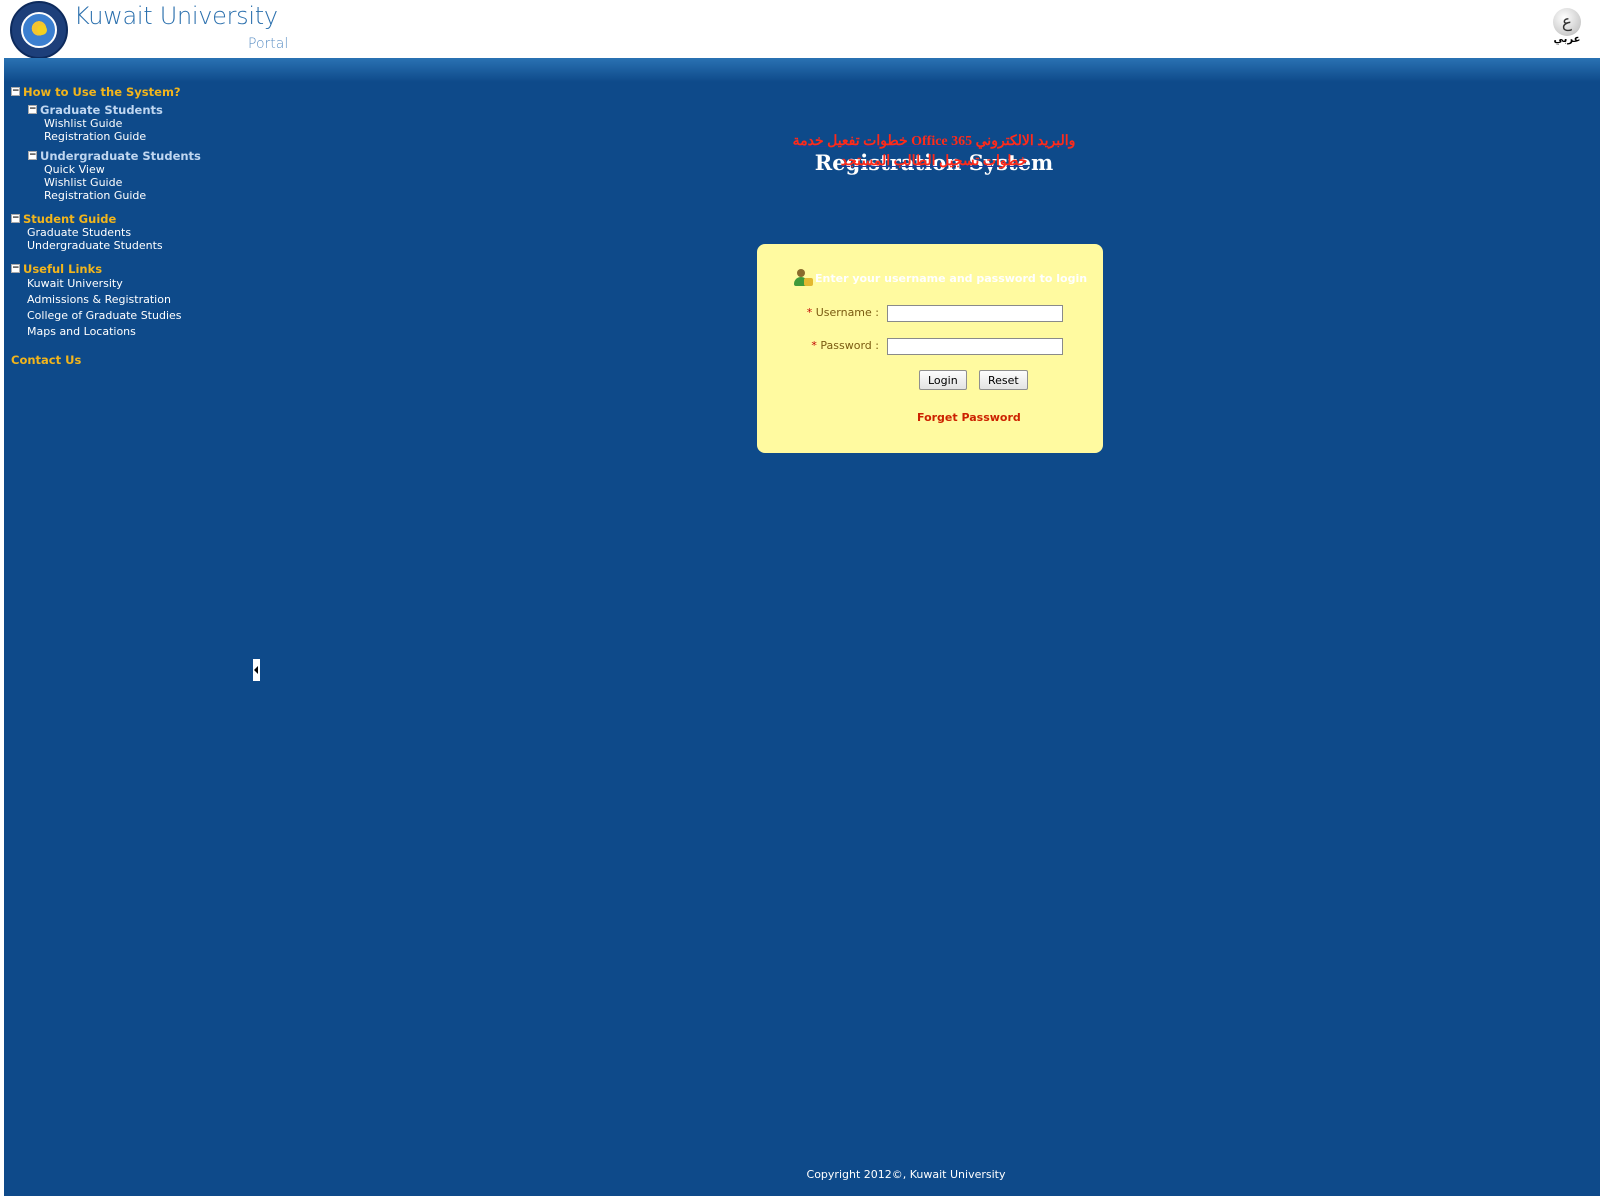  I want to click on sidebar-link-grad-wishlist: Wishlist Guide, so click(147, 123).